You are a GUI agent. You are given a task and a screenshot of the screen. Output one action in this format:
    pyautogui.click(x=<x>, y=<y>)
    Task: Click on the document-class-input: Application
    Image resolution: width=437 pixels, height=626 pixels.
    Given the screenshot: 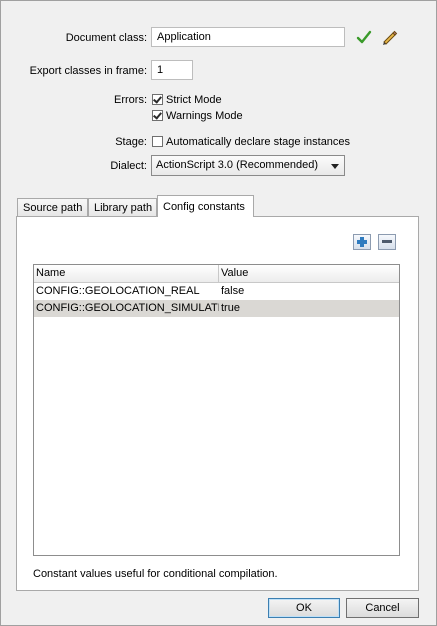 What is the action you would take?
    pyautogui.click(x=248, y=37)
    